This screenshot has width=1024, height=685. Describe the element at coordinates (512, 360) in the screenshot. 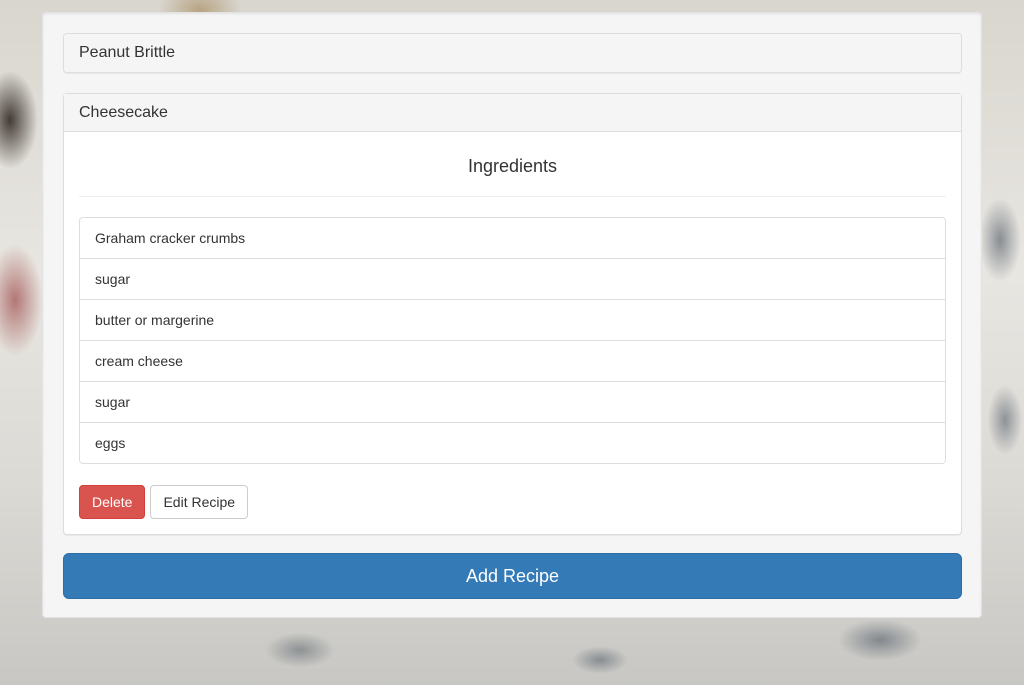

I see `ingredient-item: cream cheese` at that location.